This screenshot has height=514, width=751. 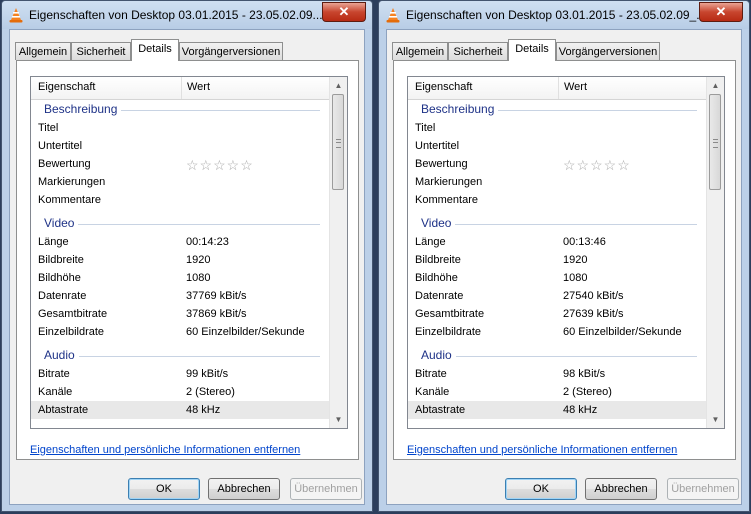 I want to click on row-totalbitrate: Gesamtbitrate 27639 kBit/s, so click(x=557, y=314).